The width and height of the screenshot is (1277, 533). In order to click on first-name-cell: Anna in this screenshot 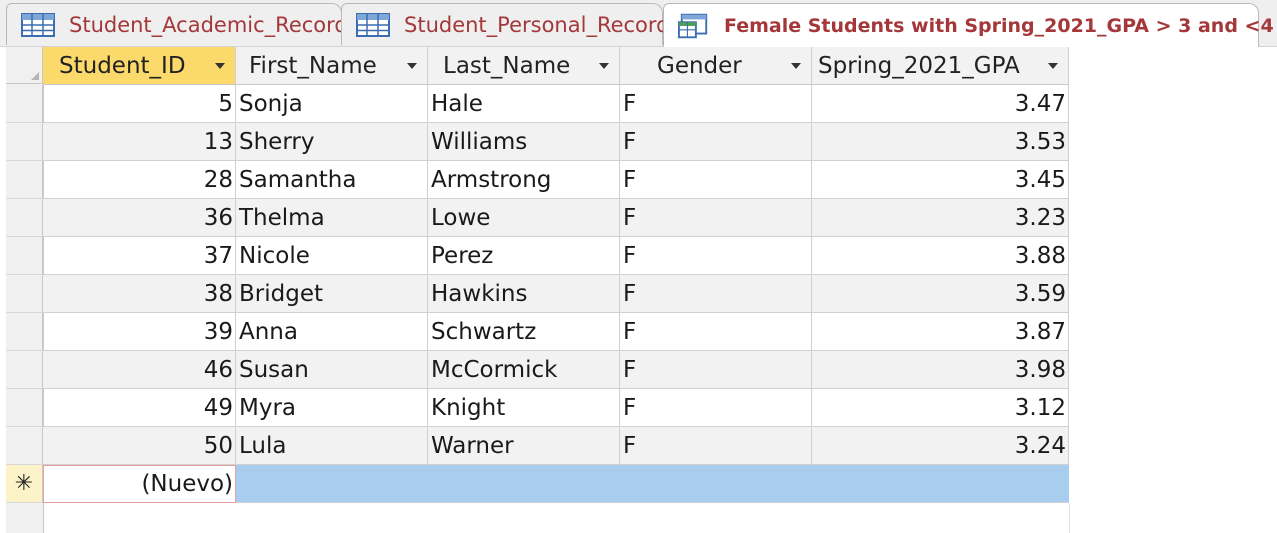, I will do `click(332, 332)`.